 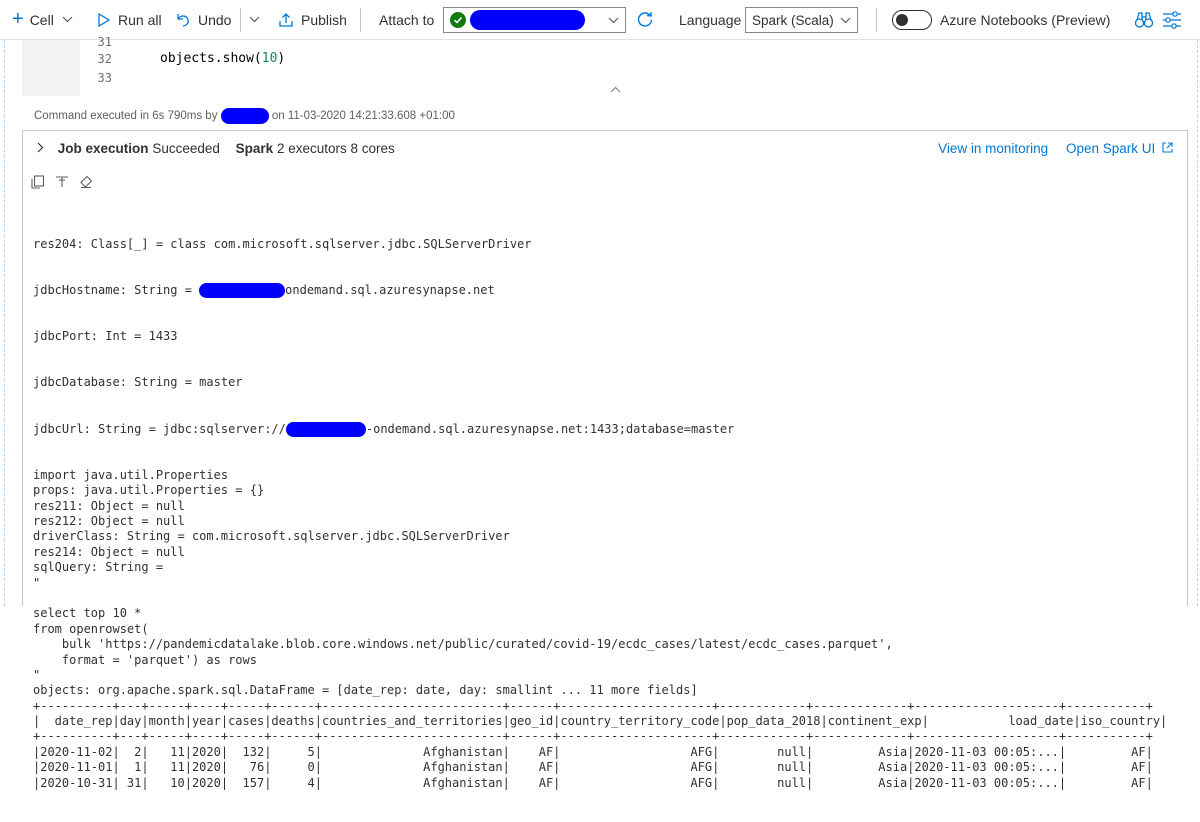 I want to click on add-cell-button: + Cell, so click(x=42, y=20).